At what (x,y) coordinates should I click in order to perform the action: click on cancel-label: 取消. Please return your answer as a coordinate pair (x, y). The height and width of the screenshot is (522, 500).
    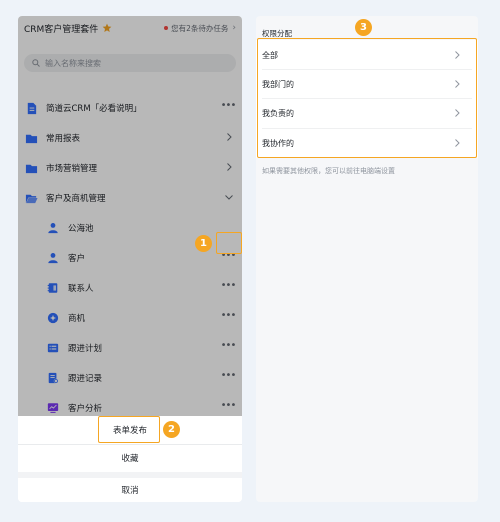
    Looking at the image, I should click on (130, 491).